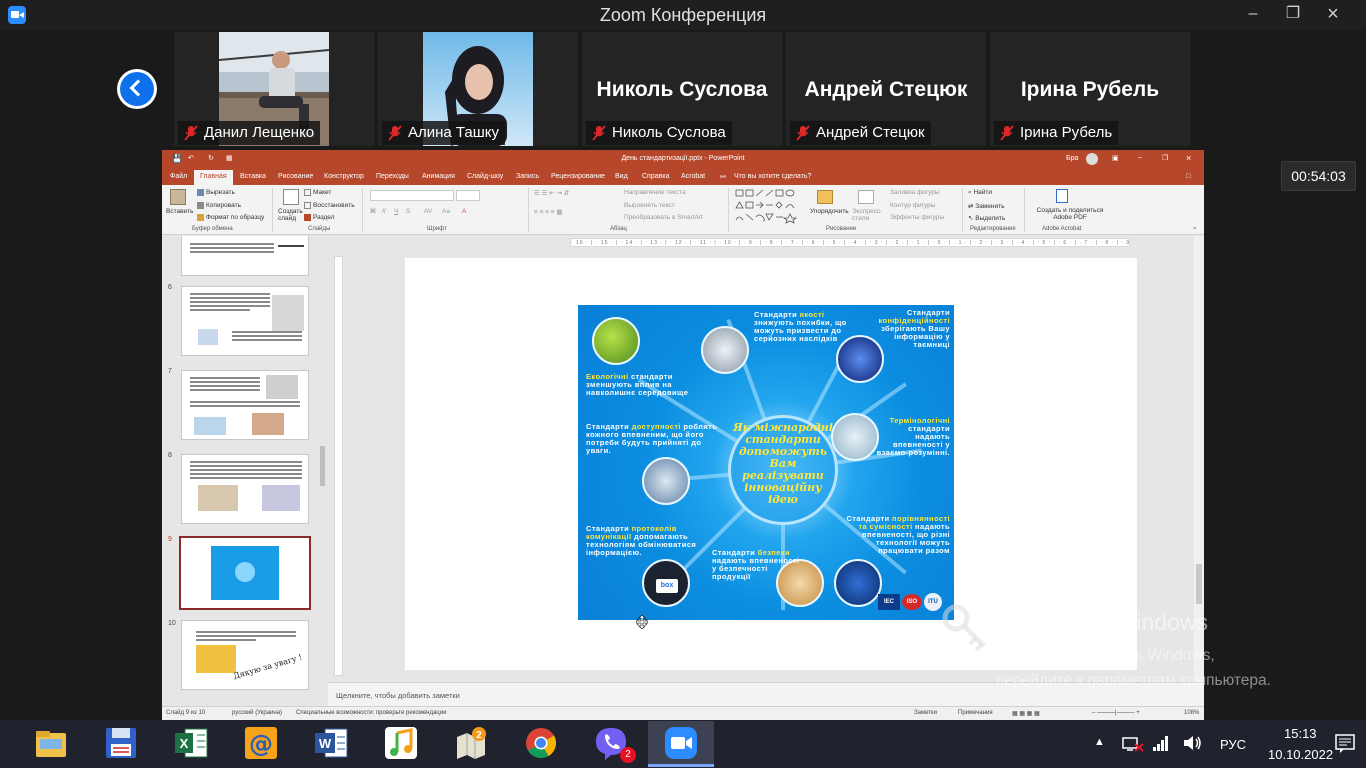 This screenshot has height=768, width=1366. I want to click on restore-icon: ❐, so click(1165, 158).